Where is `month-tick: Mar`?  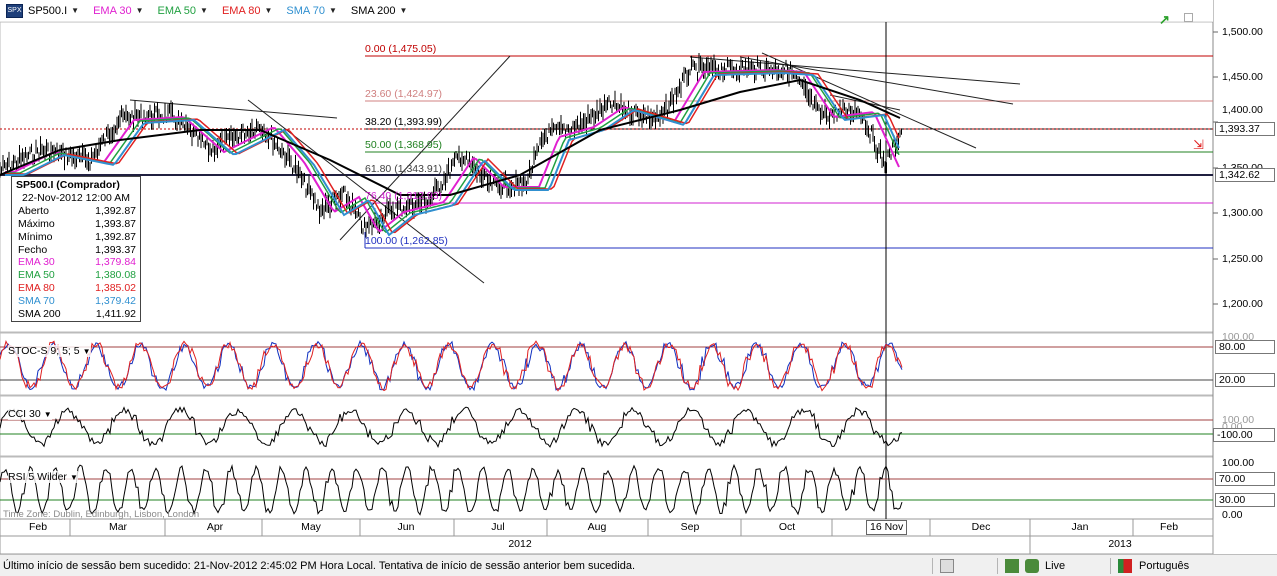
month-tick: Mar is located at coordinates (118, 527).